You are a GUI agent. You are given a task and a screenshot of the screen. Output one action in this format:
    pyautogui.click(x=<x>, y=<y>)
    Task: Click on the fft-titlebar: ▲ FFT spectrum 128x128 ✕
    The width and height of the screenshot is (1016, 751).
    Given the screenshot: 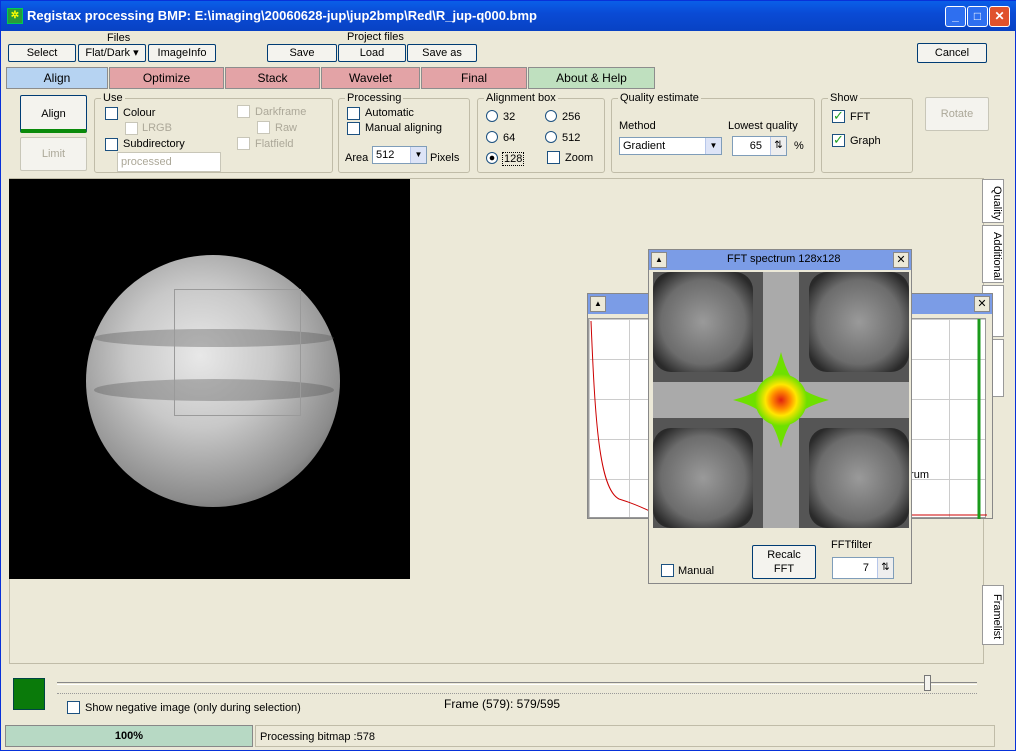 What is the action you would take?
    pyautogui.click(x=780, y=260)
    